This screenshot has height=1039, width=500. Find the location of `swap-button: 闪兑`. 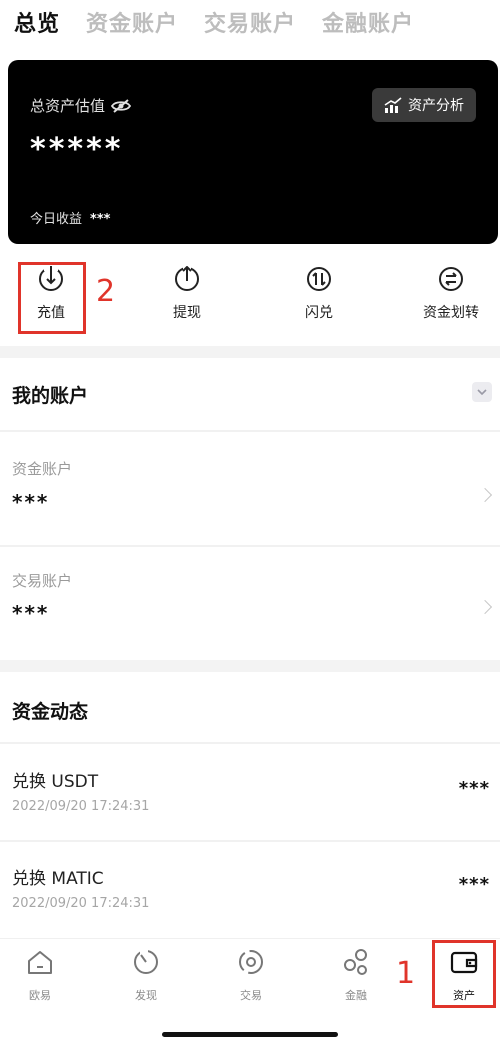

swap-button: 闪兑 is located at coordinates (319, 294).